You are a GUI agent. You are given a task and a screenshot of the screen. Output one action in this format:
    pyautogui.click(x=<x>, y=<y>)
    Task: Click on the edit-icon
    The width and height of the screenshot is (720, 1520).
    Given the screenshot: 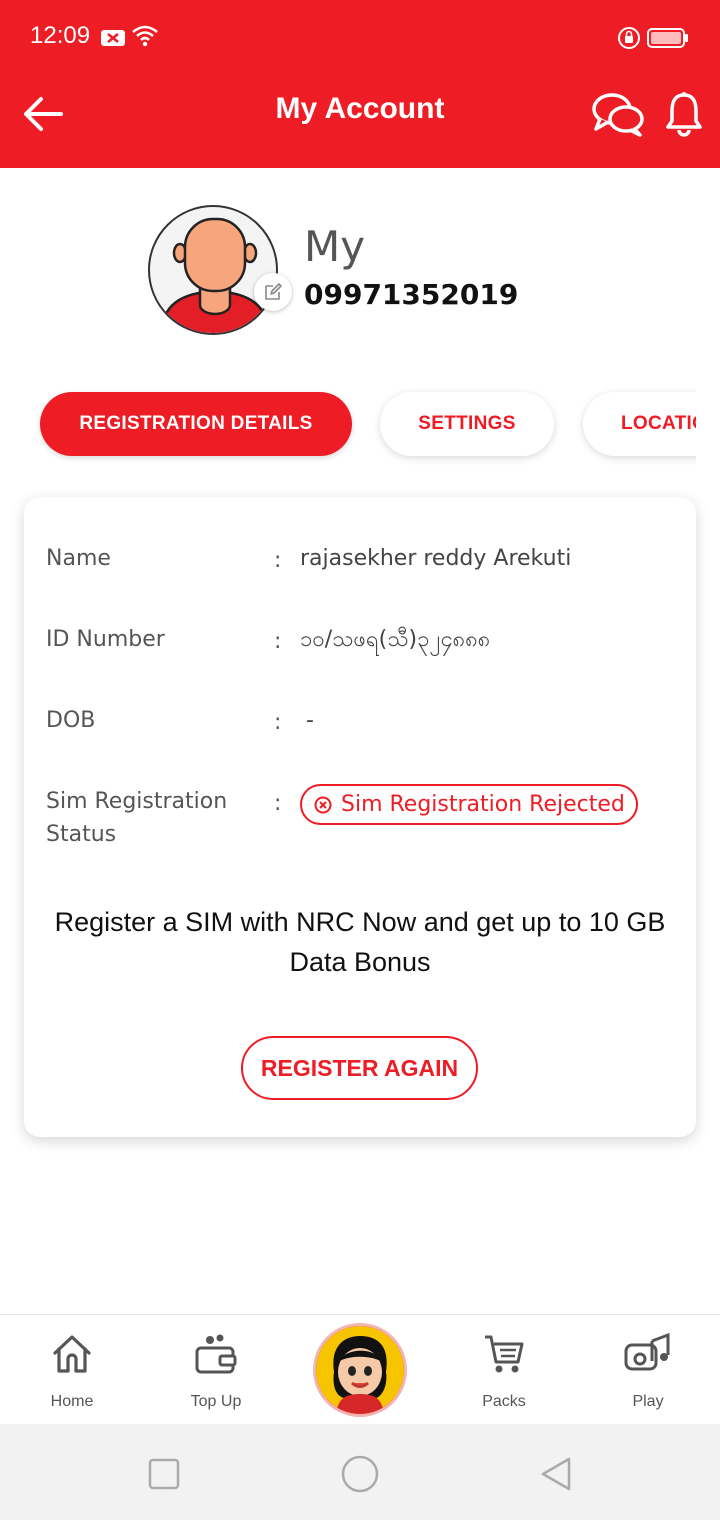 What is the action you would take?
    pyautogui.click(x=273, y=291)
    